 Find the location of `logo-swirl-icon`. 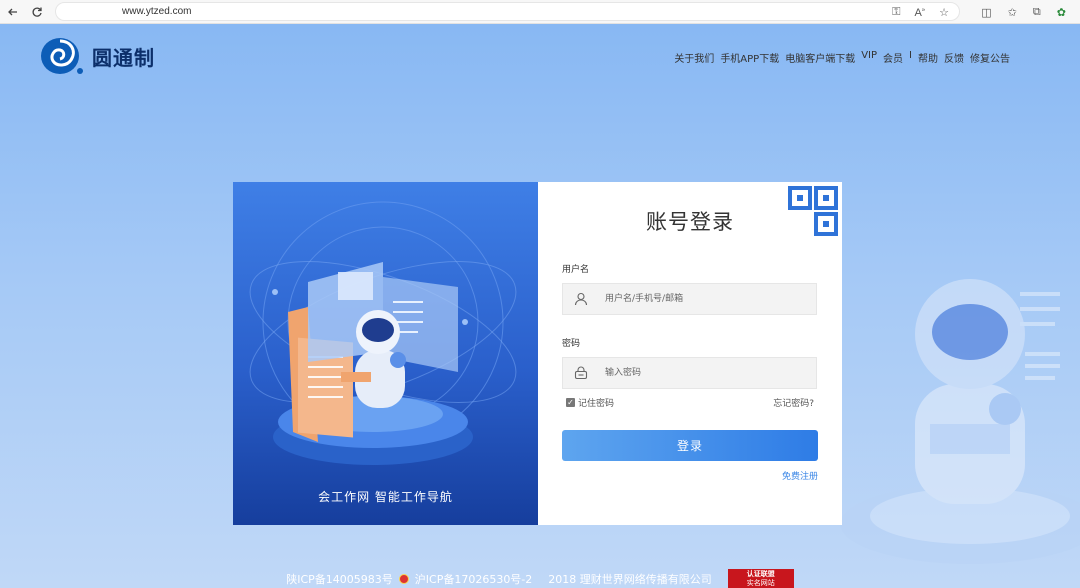

logo-swirl-icon is located at coordinates (62, 56).